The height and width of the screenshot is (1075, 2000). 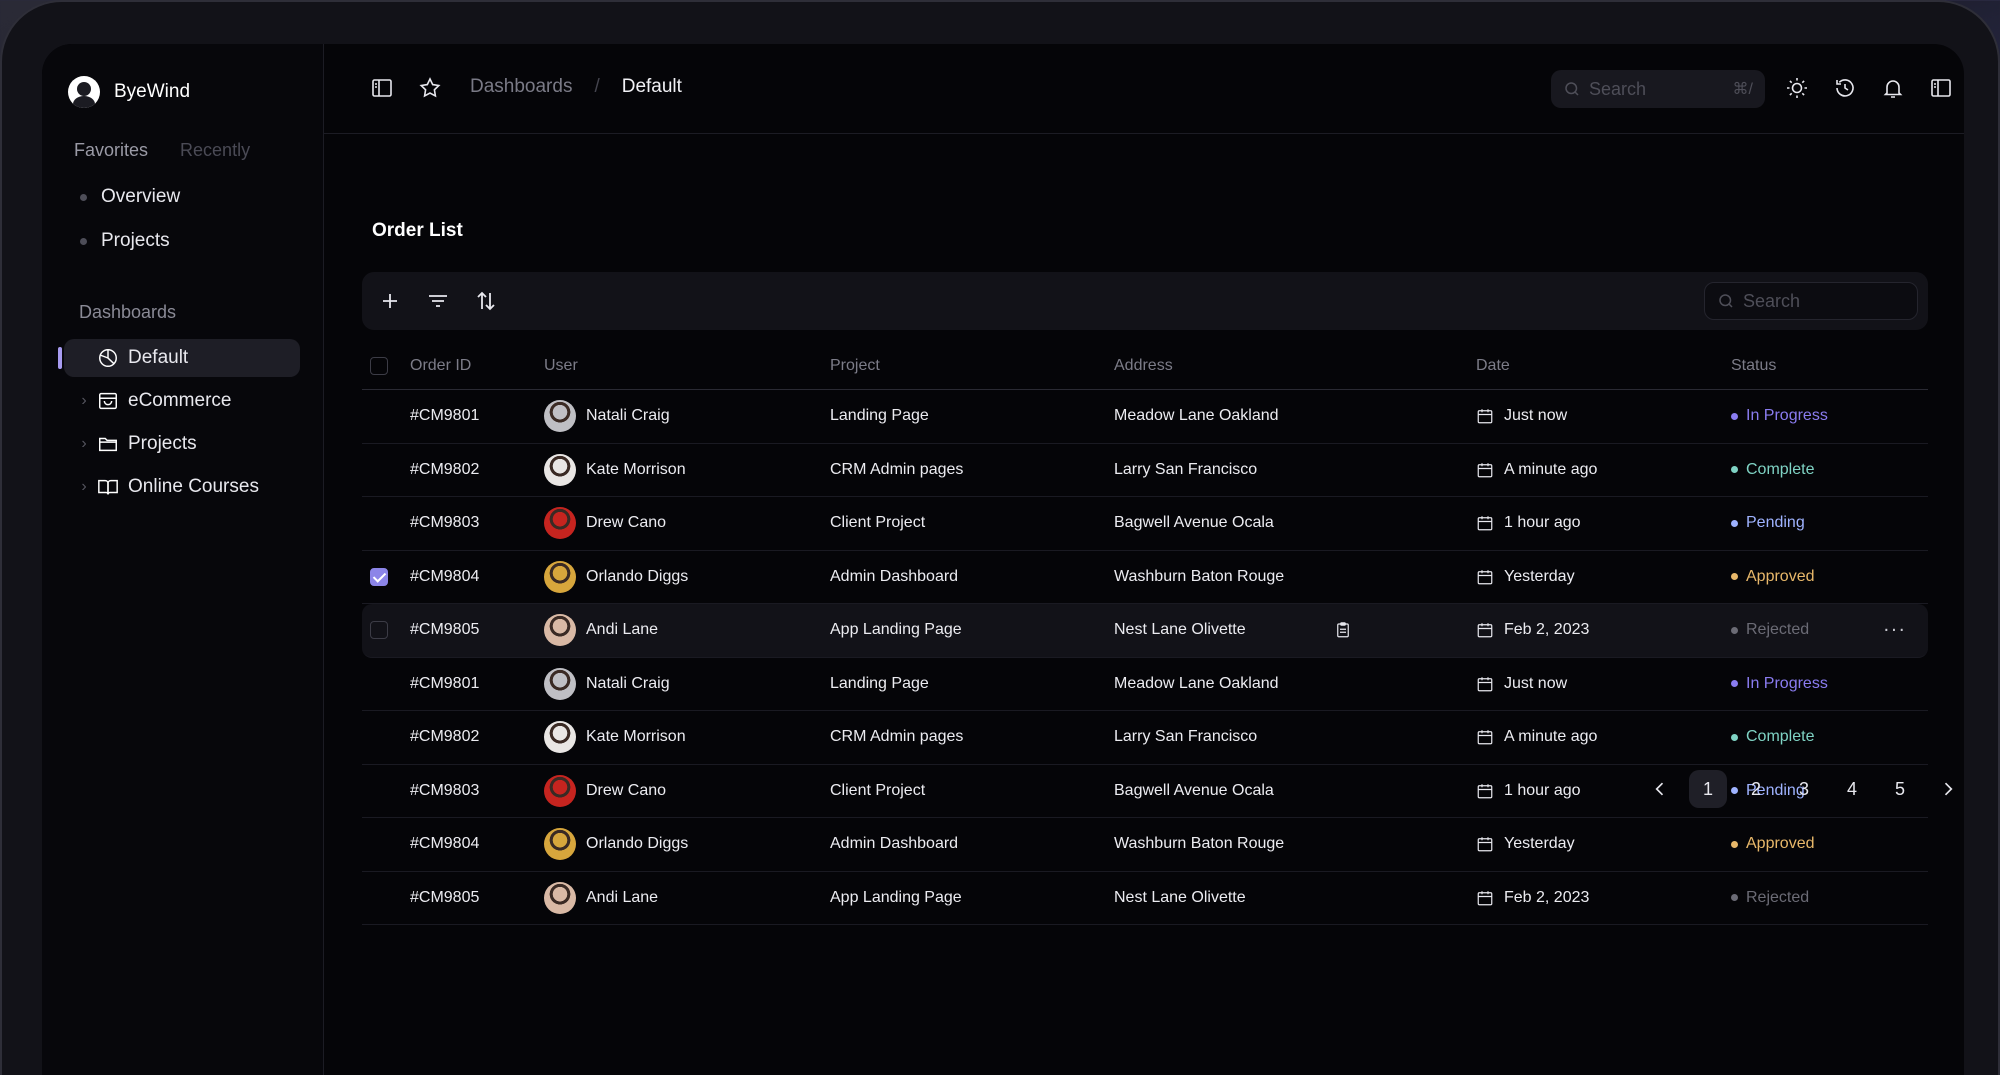 What do you see at coordinates (440, 366) in the screenshot?
I see `column-header-order-id: Order ID` at bounding box center [440, 366].